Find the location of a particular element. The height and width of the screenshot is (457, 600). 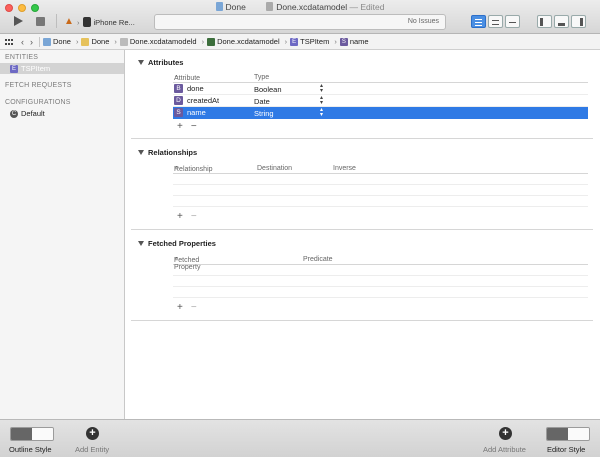

relationships-table-header: Relationship ⌃ Destination Inverse is located at coordinates (380, 169).